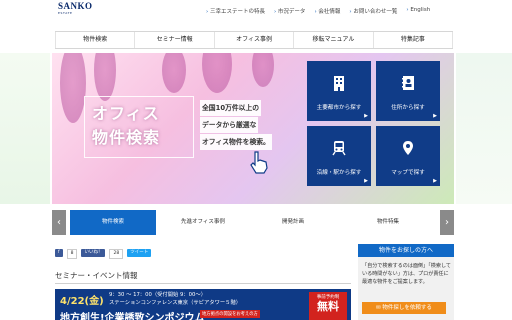 The width and height of the screenshot is (512, 320). What do you see at coordinates (418, 11) in the screenshot?
I see `top-link-english: English` at bounding box center [418, 11].